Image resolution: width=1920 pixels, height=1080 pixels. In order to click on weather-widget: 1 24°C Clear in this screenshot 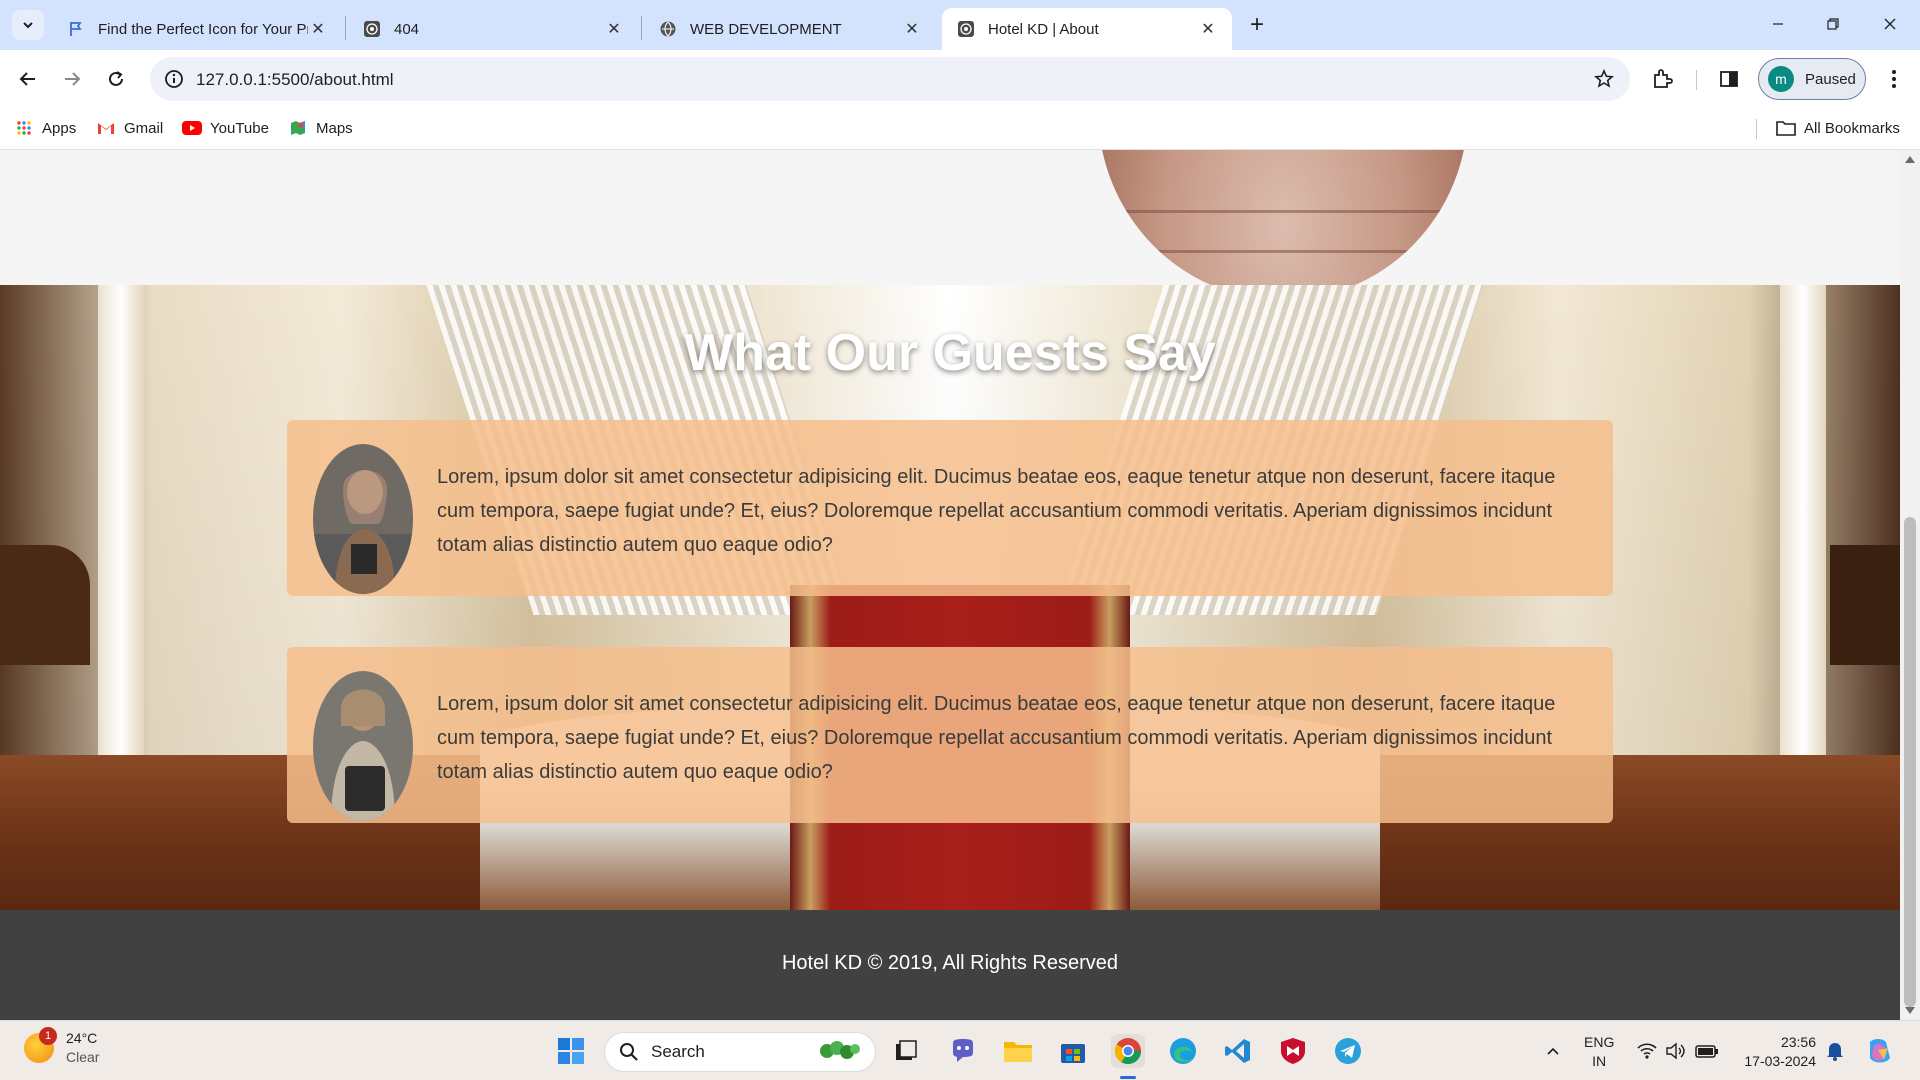, I will do `click(62, 1047)`.